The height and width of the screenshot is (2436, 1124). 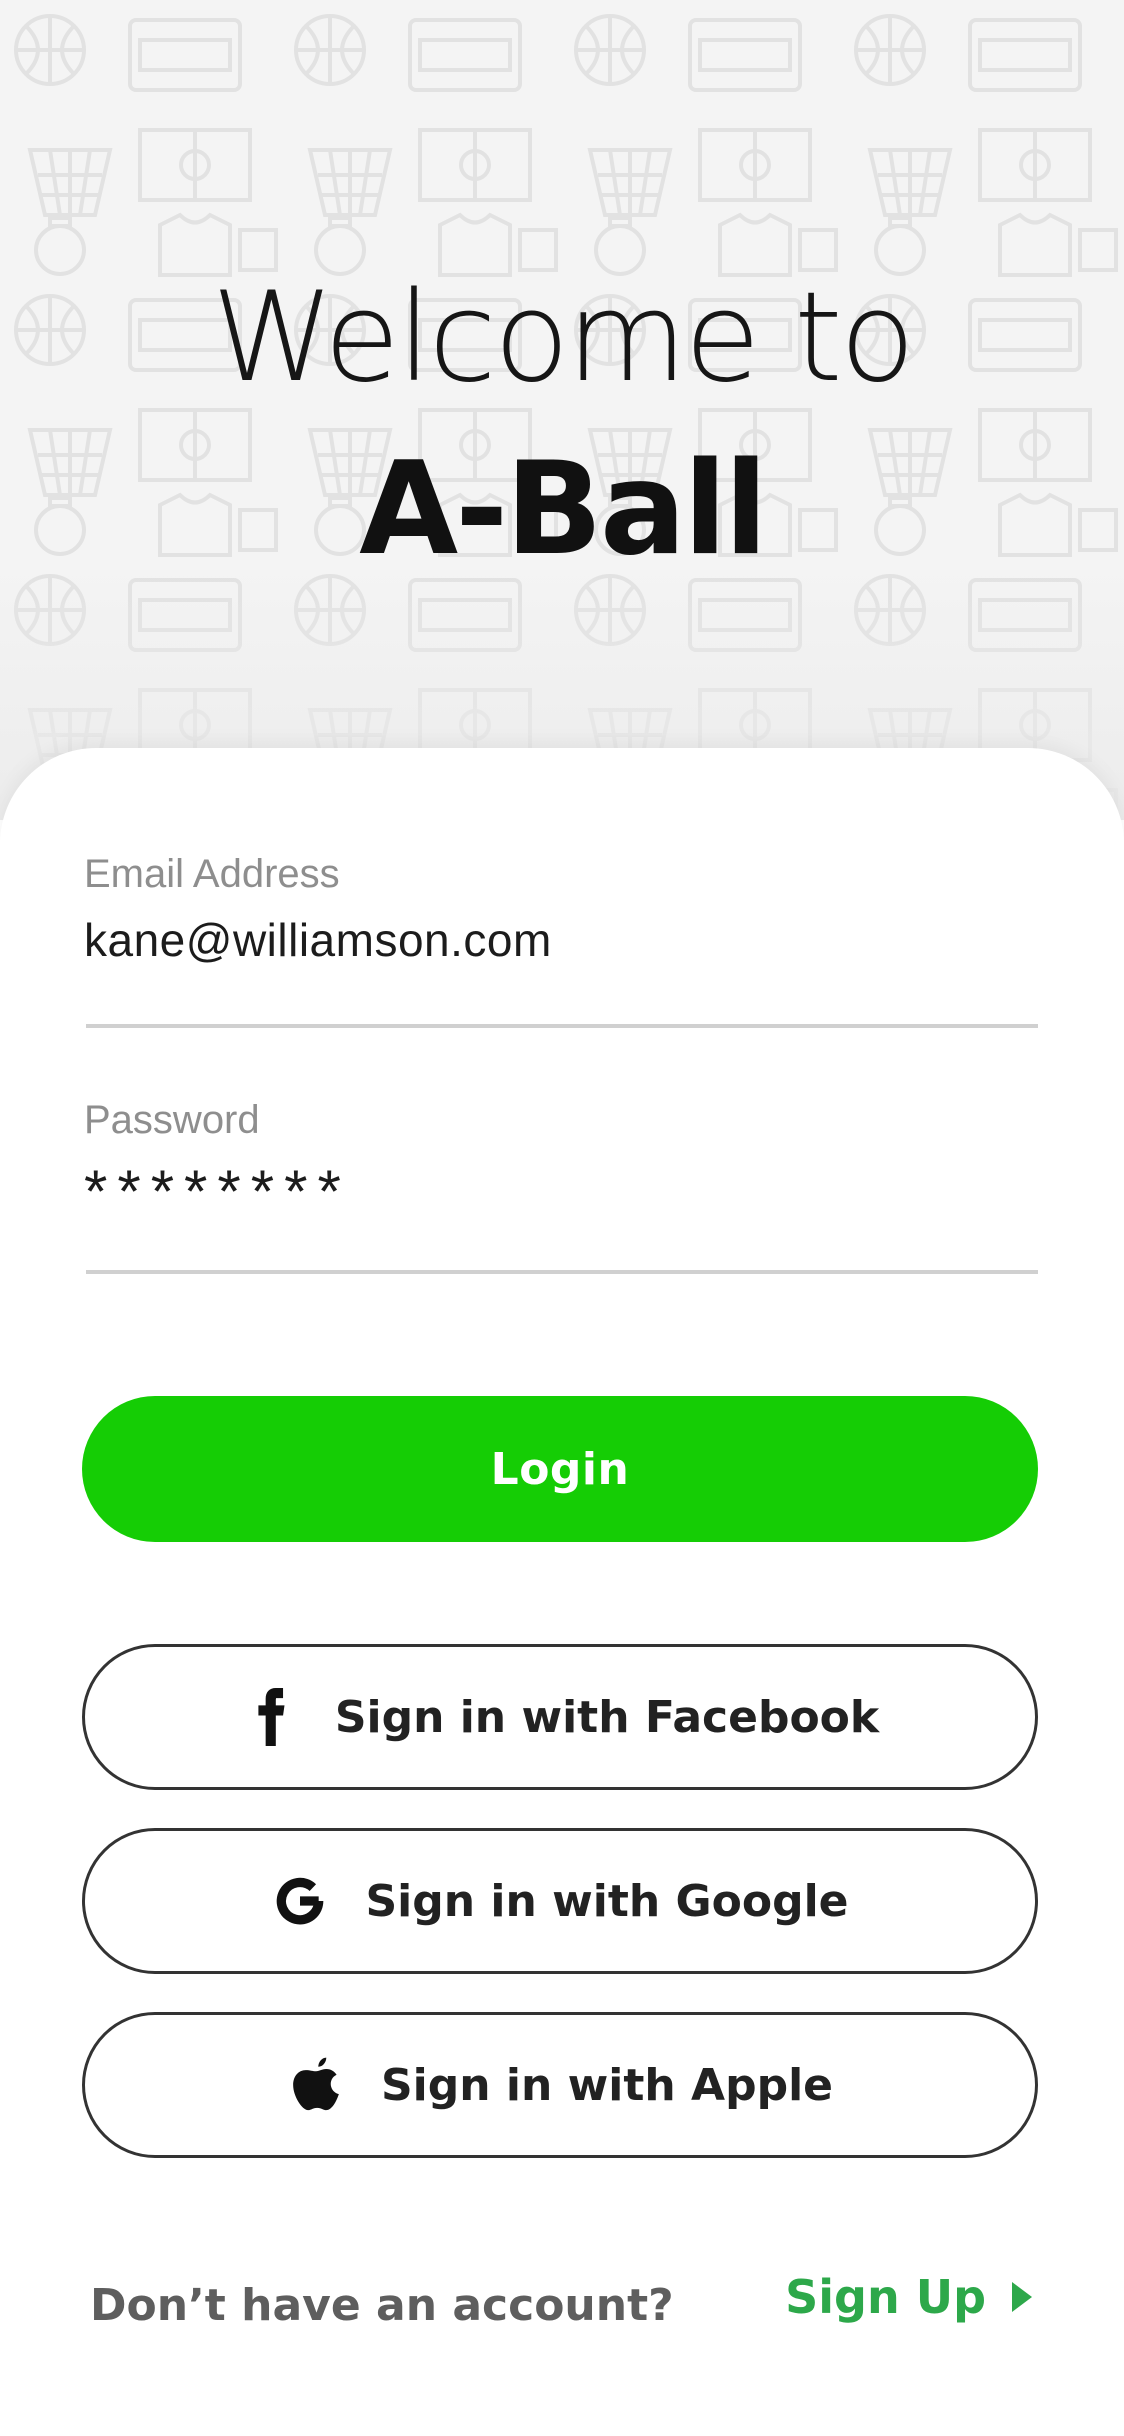 I want to click on apple-signin-button: Sign in with Apple, so click(x=560, y=2085).